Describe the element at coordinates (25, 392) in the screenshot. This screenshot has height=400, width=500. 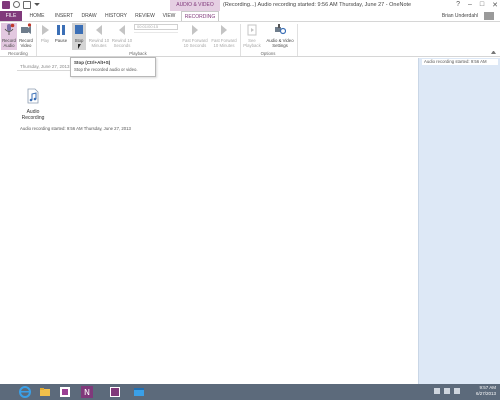
I see `internet-explorer-icon` at that location.